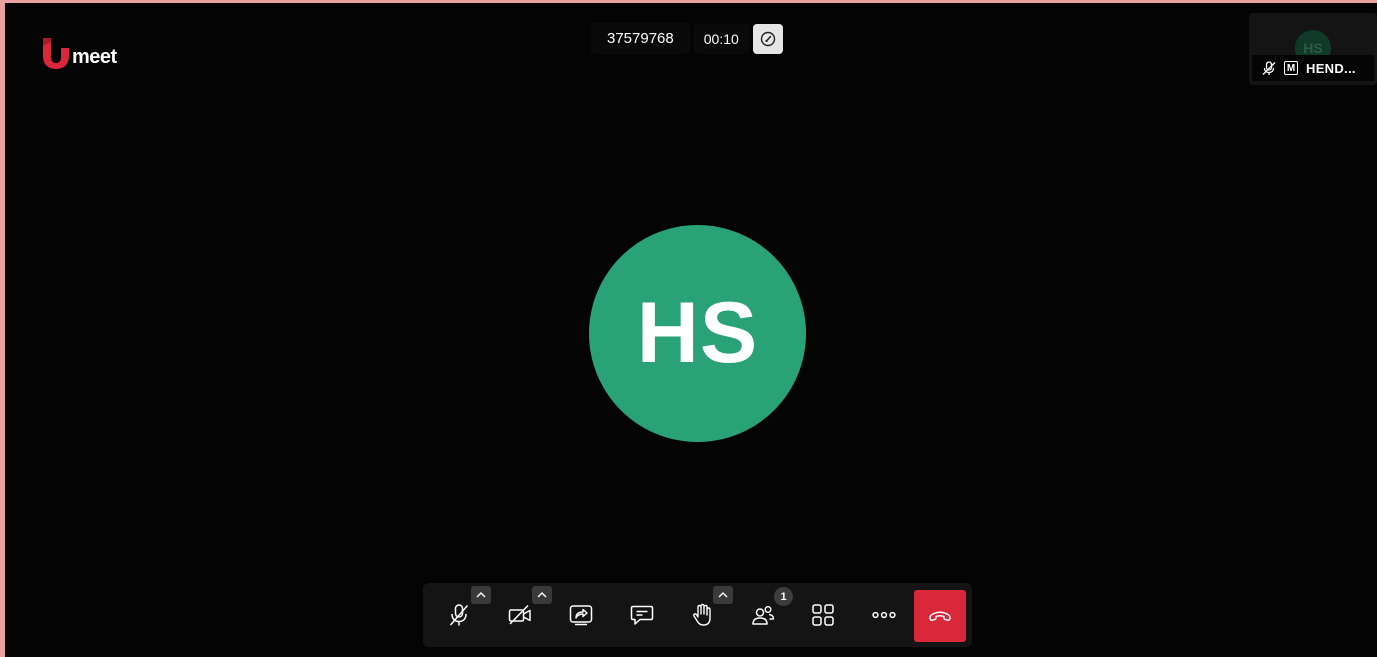  Describe the element at coordinates (1291, 68) in the screenshot. I see `moderator-badge: M` at that location.